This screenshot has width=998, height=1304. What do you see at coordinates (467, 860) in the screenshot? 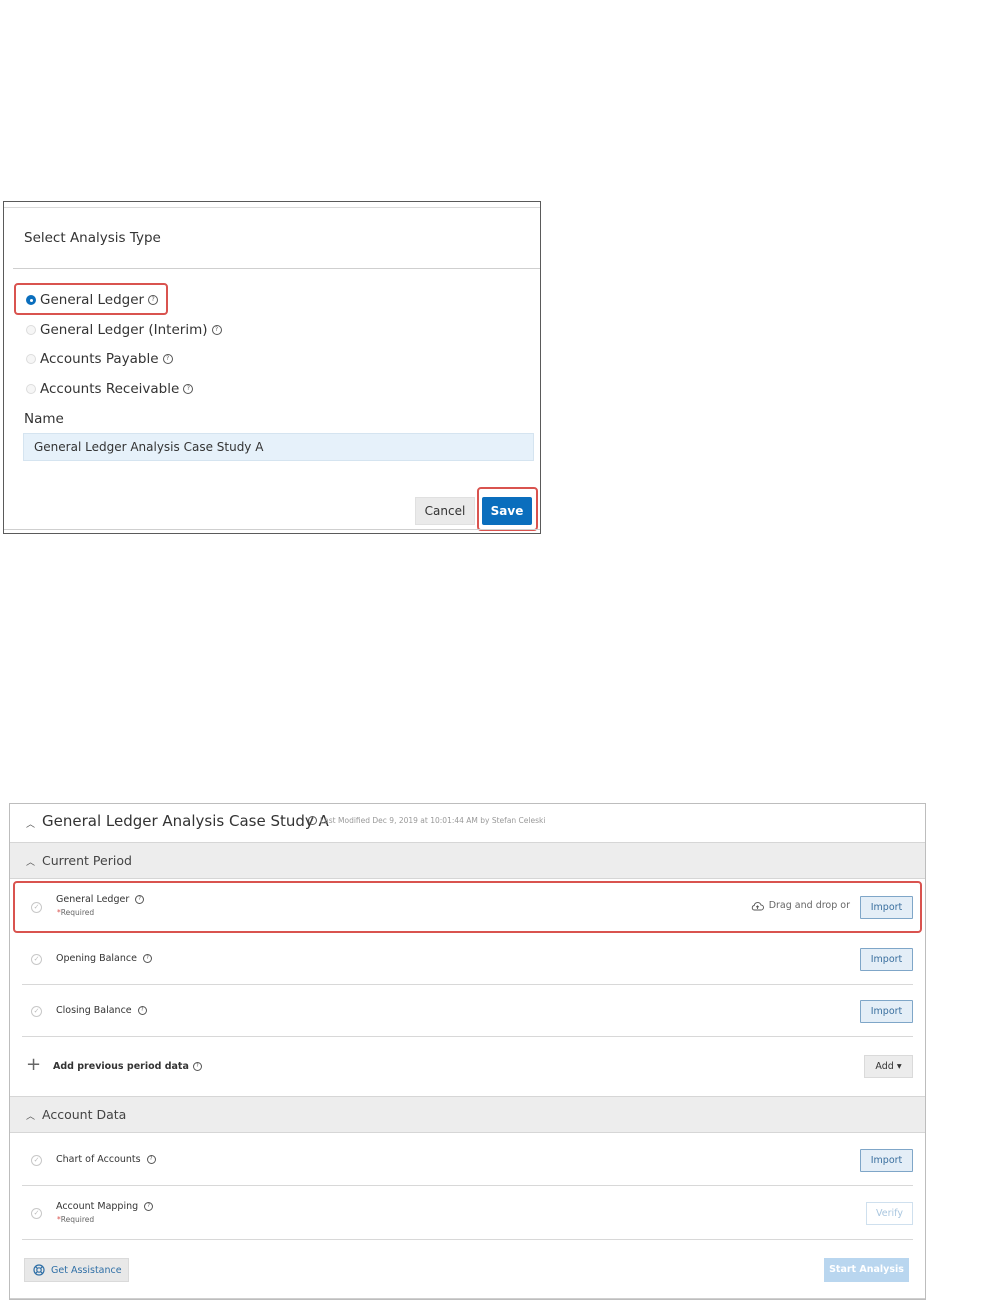
I see `section-current-period: ︿ Current Period` at bounding box center [467, 860].